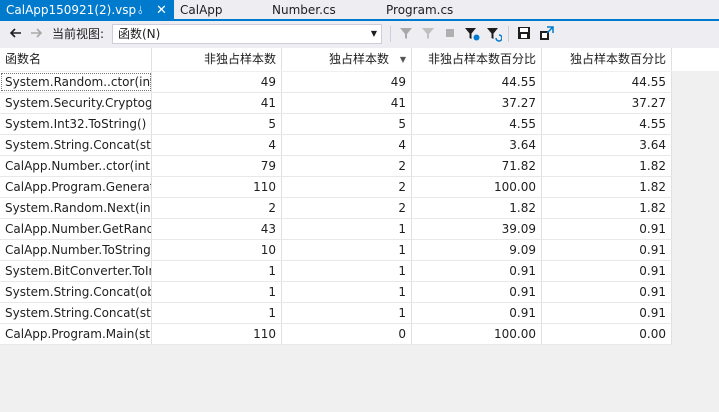 The width and height of the screenshot is (719, 412). Describe the element at coordinates (217, 103) in the screenshot. I see `cell-inclusive-samples: 41` at that location.